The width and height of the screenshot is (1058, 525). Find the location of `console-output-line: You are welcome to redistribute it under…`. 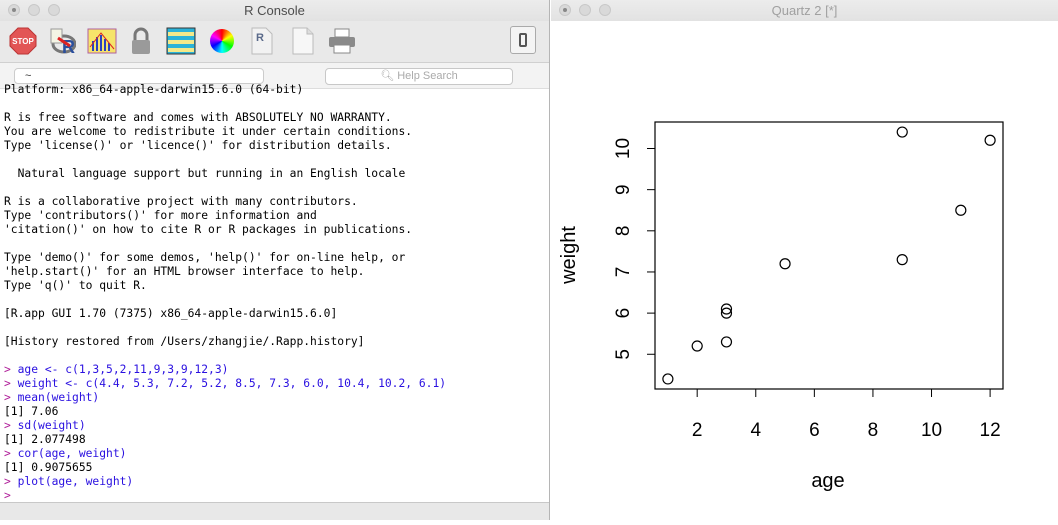

console-output-line: You are welcome to redistribute it under… is located at coordinates (208, 131).